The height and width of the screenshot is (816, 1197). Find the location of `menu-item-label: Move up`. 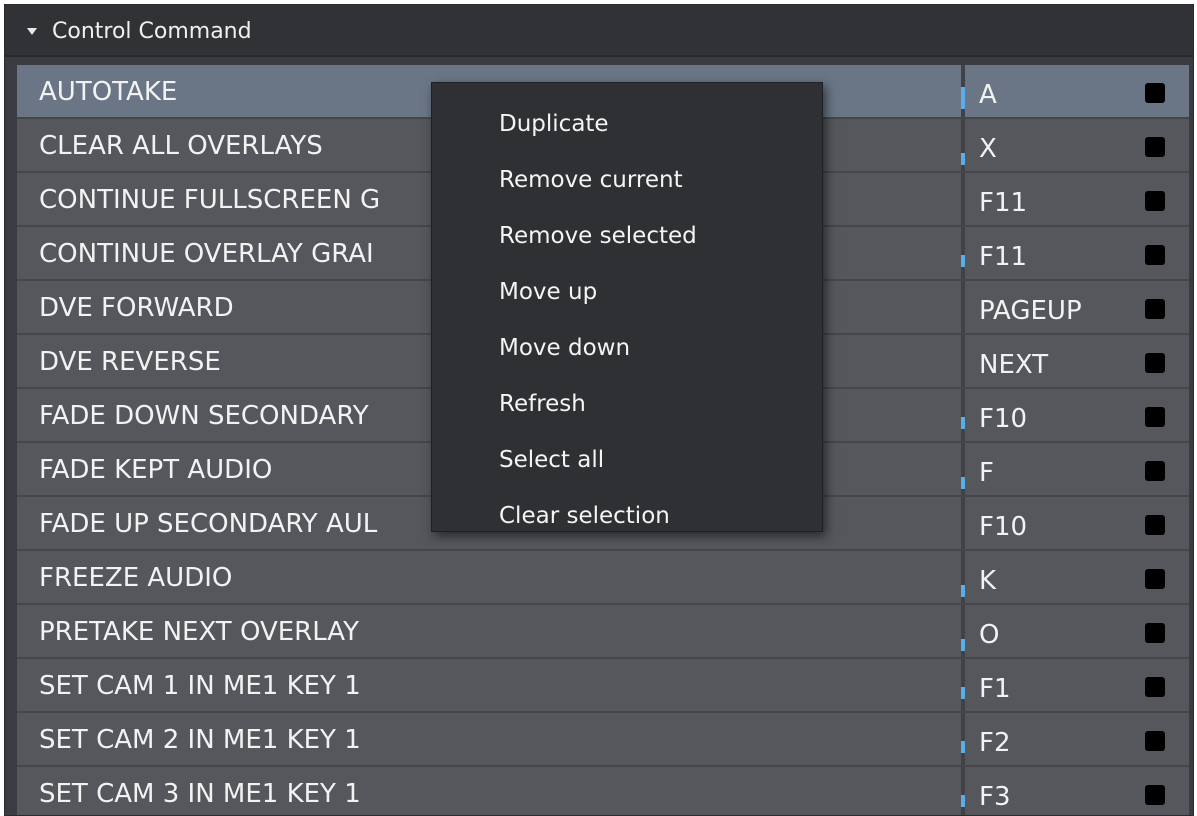

menu-item-label: Move up is located at coordinates (548, 292).